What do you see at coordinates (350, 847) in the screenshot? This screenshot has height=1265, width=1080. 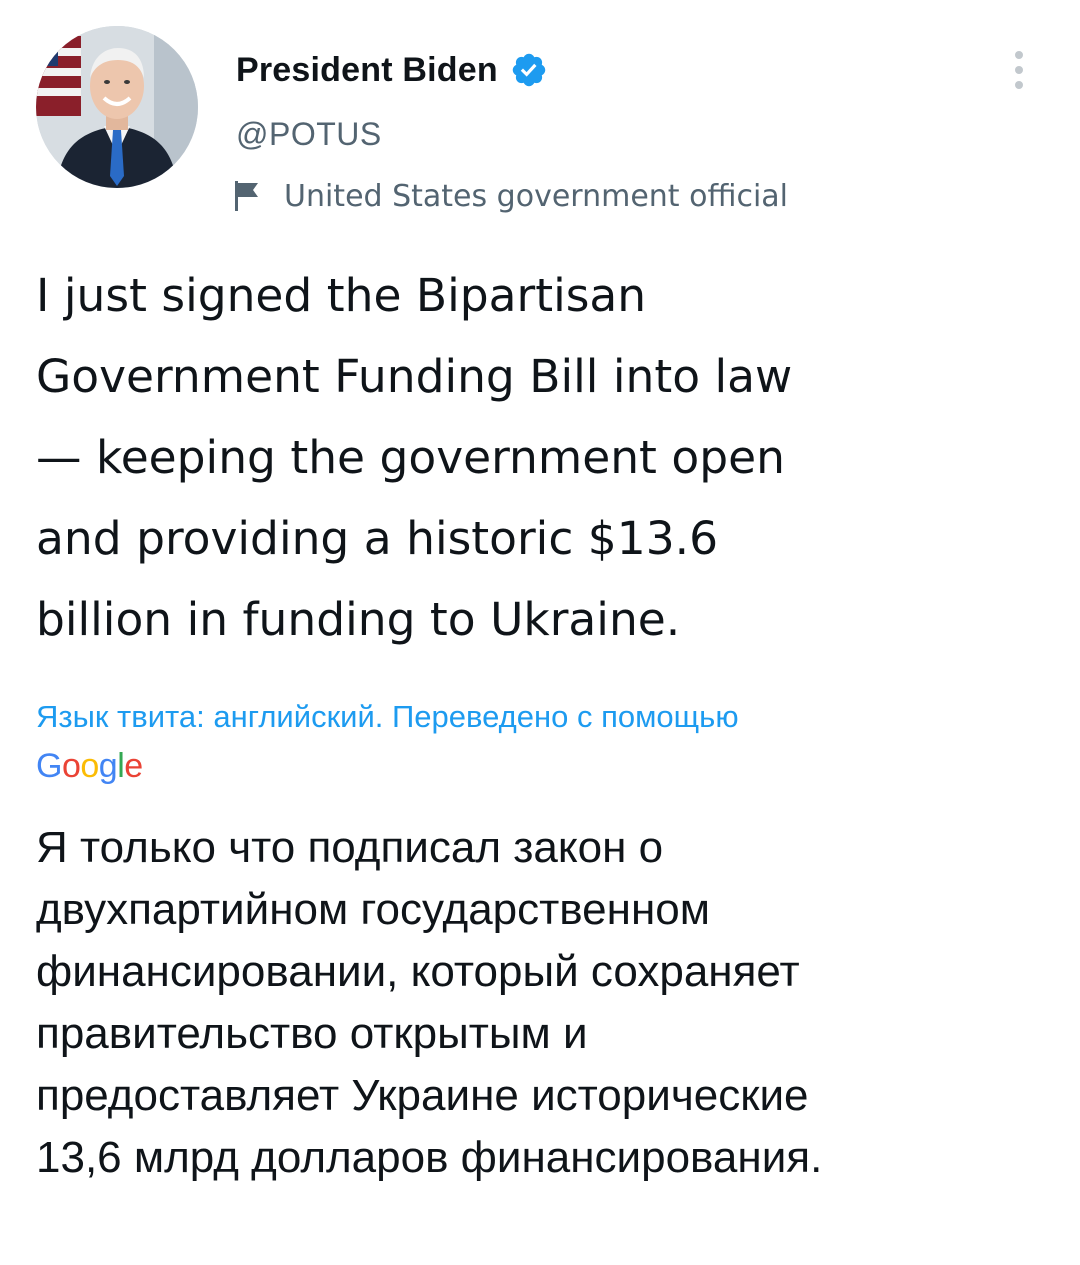 I see `translated-line: Я только что подписал закон о` at bounding box center [350, 847].